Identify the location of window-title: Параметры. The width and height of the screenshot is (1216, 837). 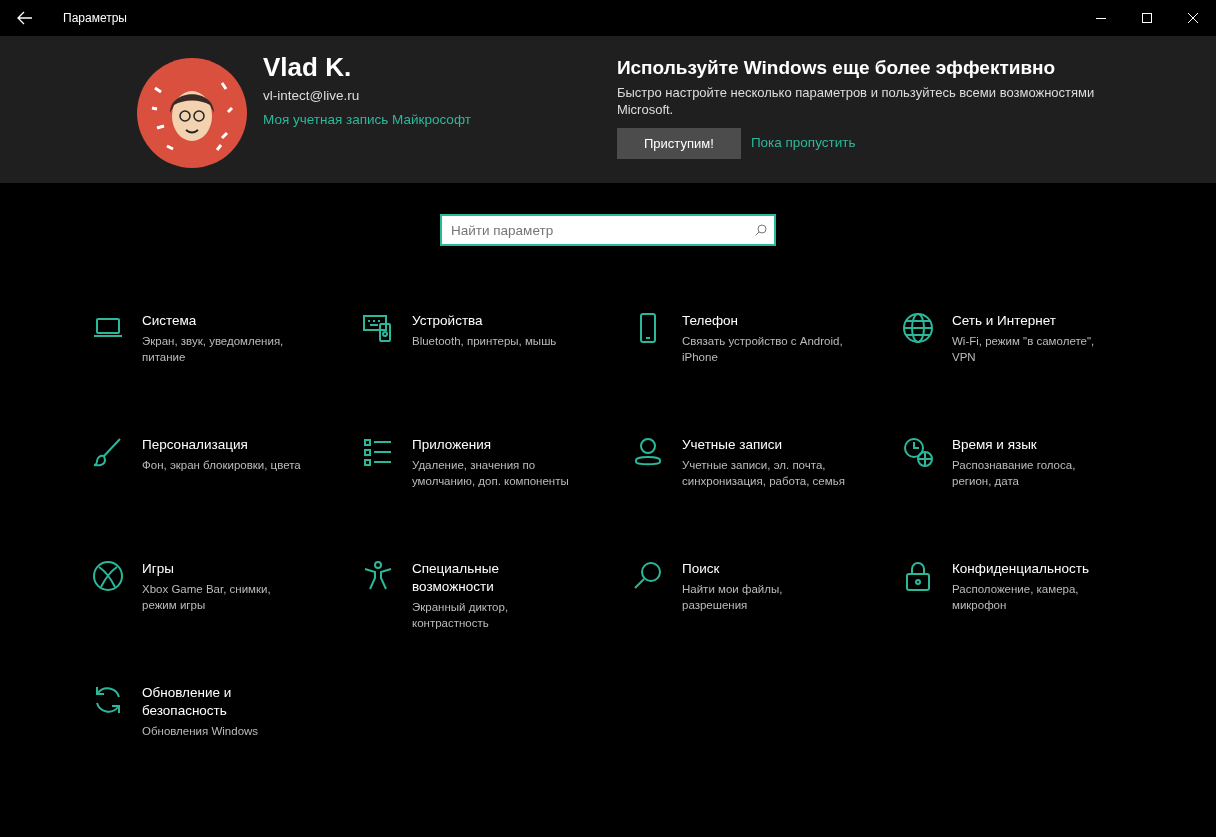
(95, 18).